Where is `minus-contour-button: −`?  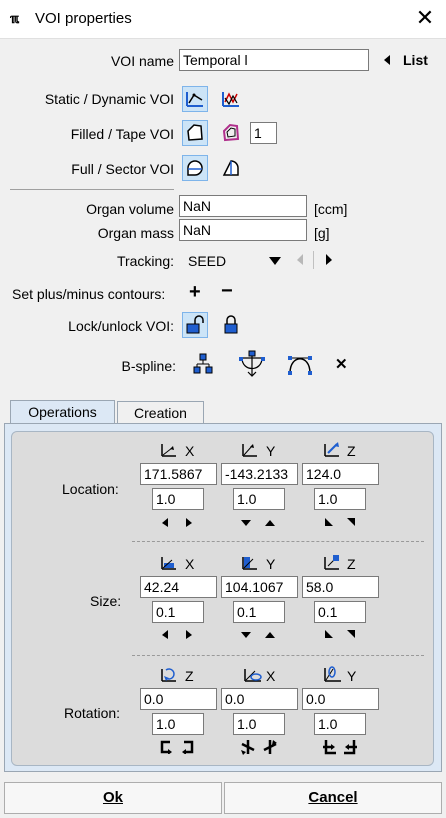
minus-contour-button: − is located at coordinates (227, 291).